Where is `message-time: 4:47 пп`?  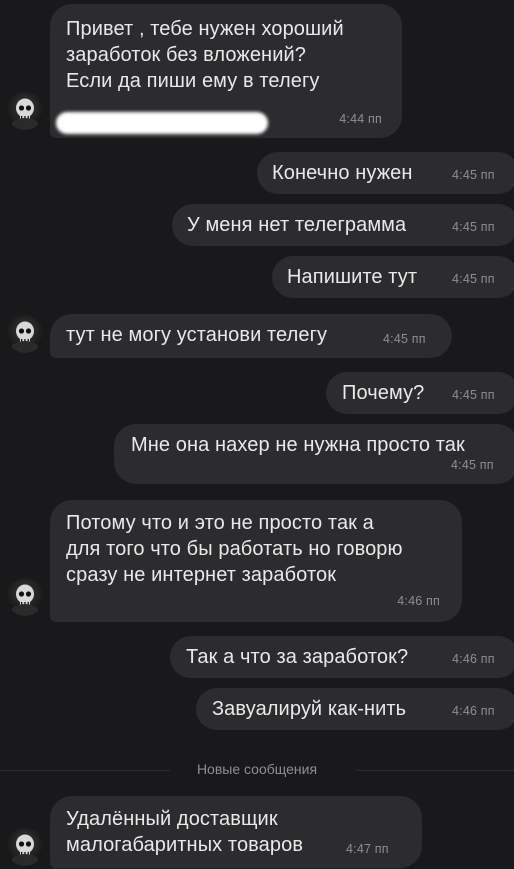 message-time: 4:47 пп is located at coordinates (367, 849).